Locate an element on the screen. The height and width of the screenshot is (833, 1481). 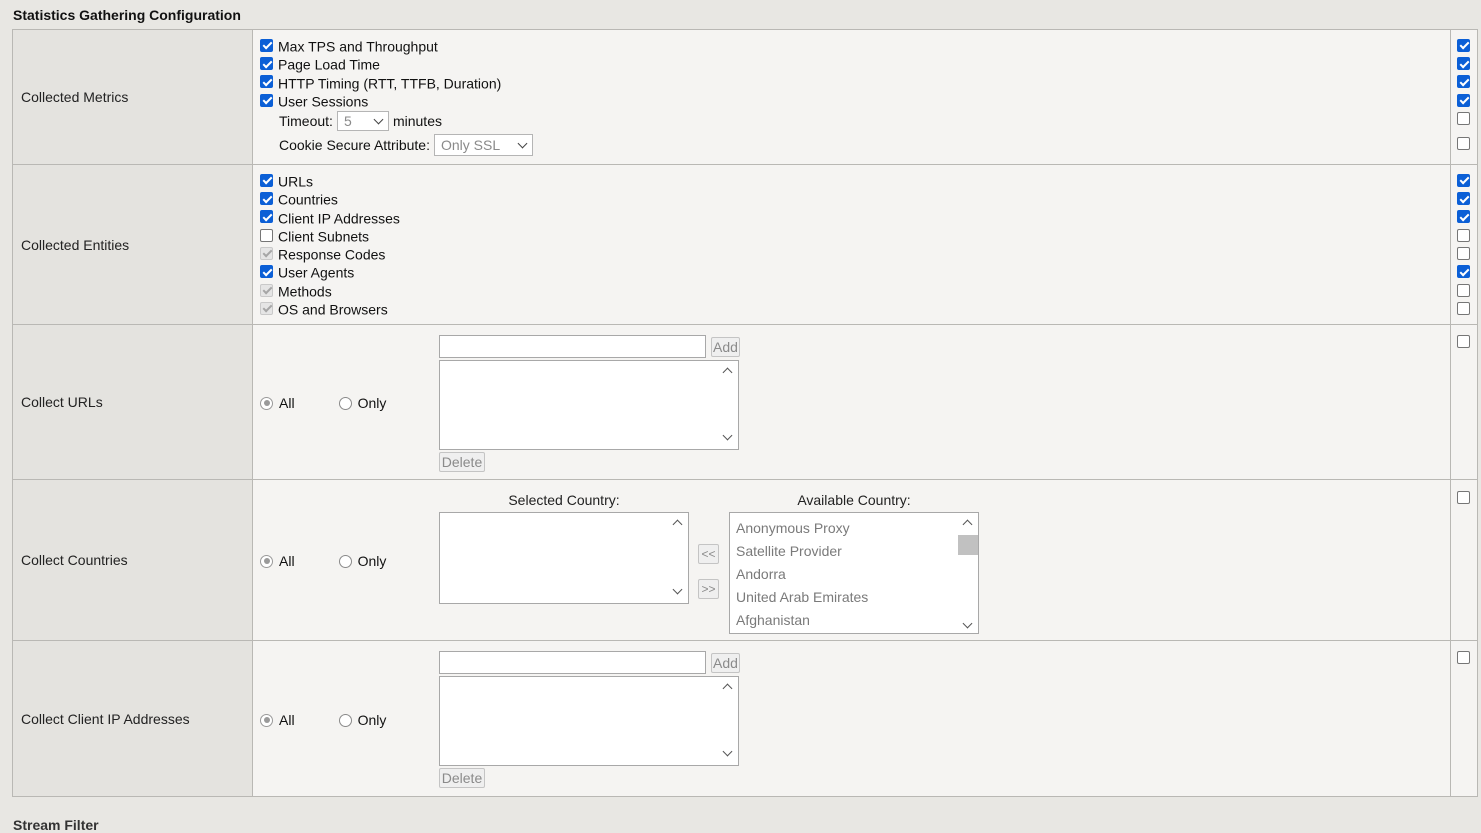
row-label: Collected Metrics is located at coordinates (132, 97).